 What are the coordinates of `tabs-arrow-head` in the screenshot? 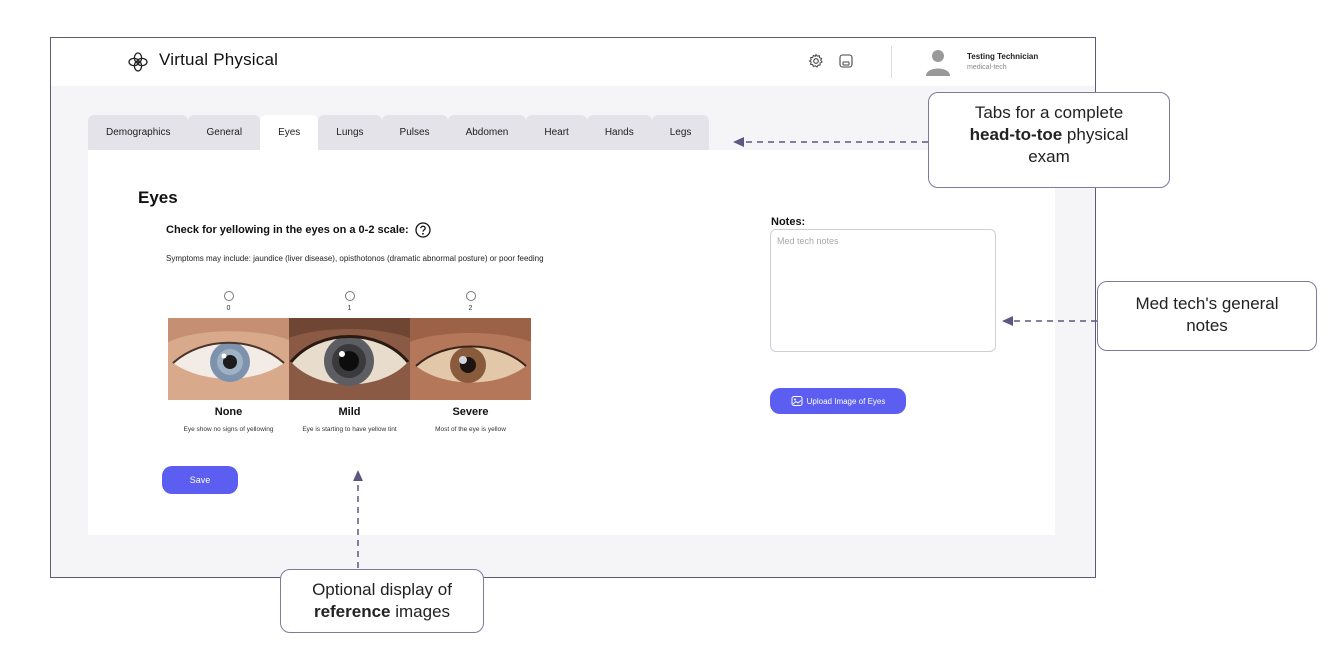 It's located at (738, 142).